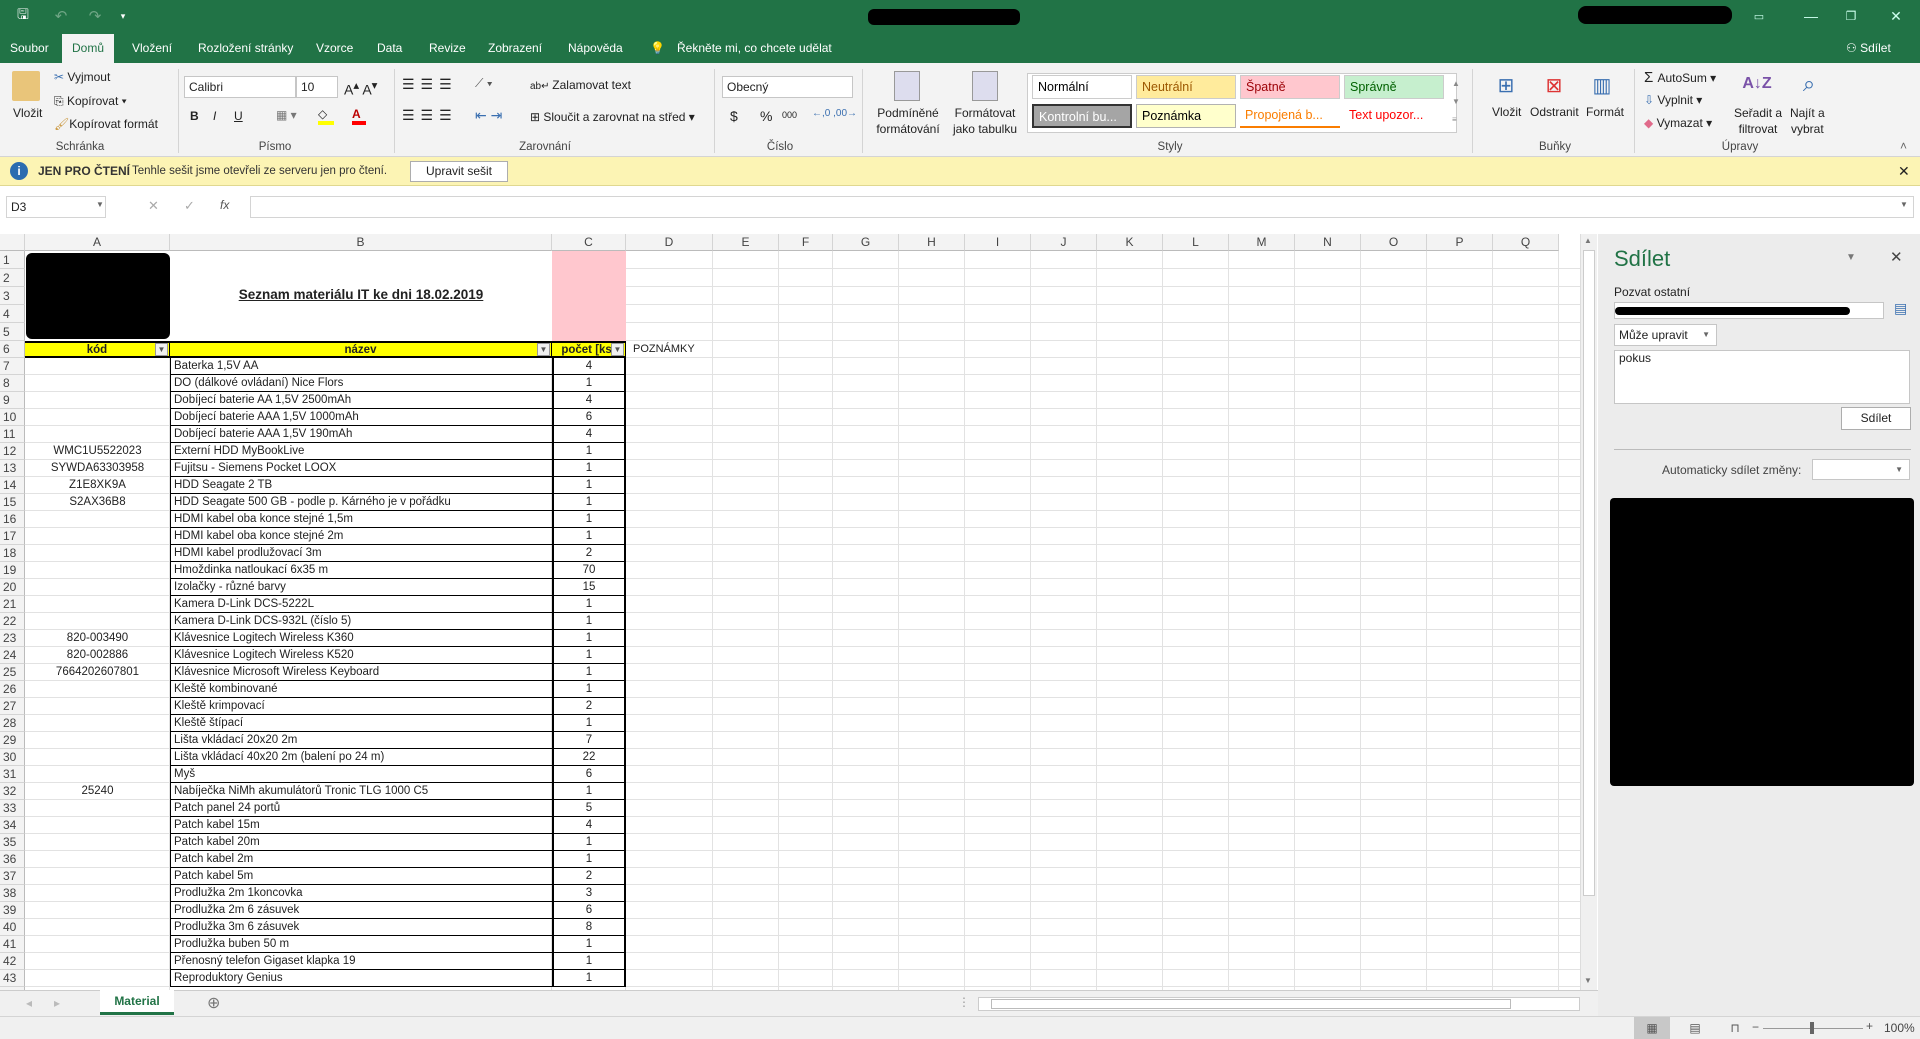  I want to click on redo-icon: ↷, so click(95, 16).